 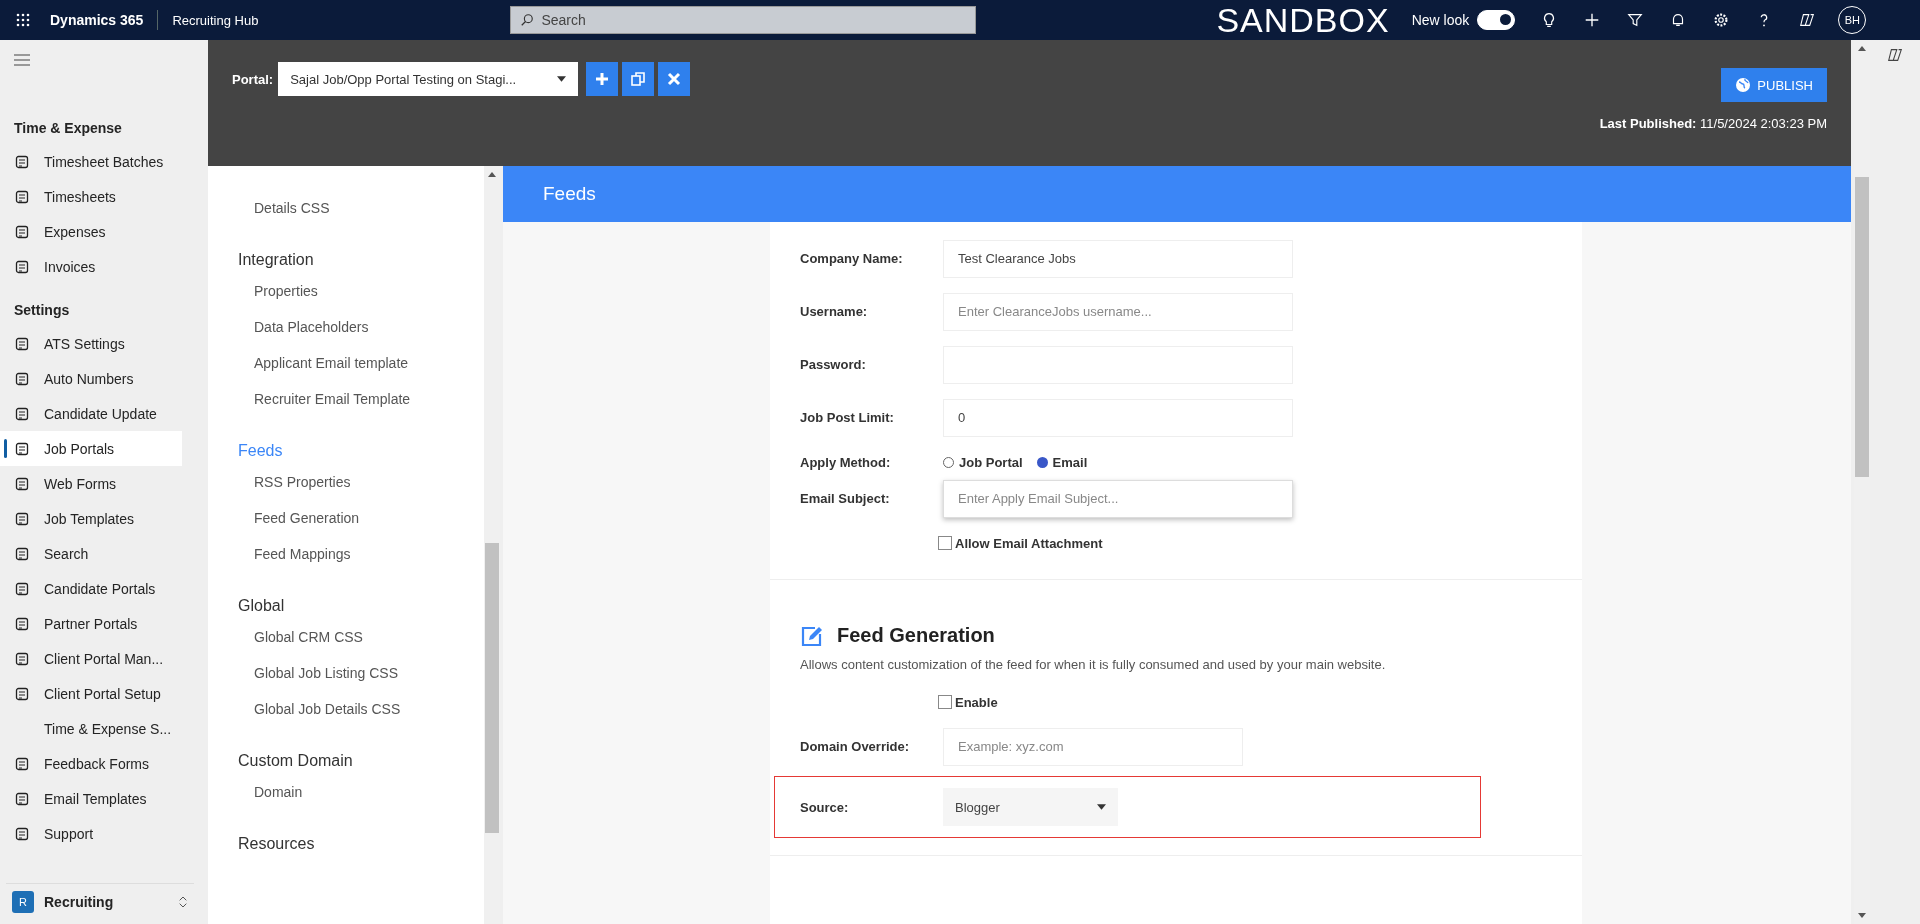 What do you see at coordinates (1496, 20) in the screenshot?
I see `new-look-toggle` at bounding box center [1496, 20].